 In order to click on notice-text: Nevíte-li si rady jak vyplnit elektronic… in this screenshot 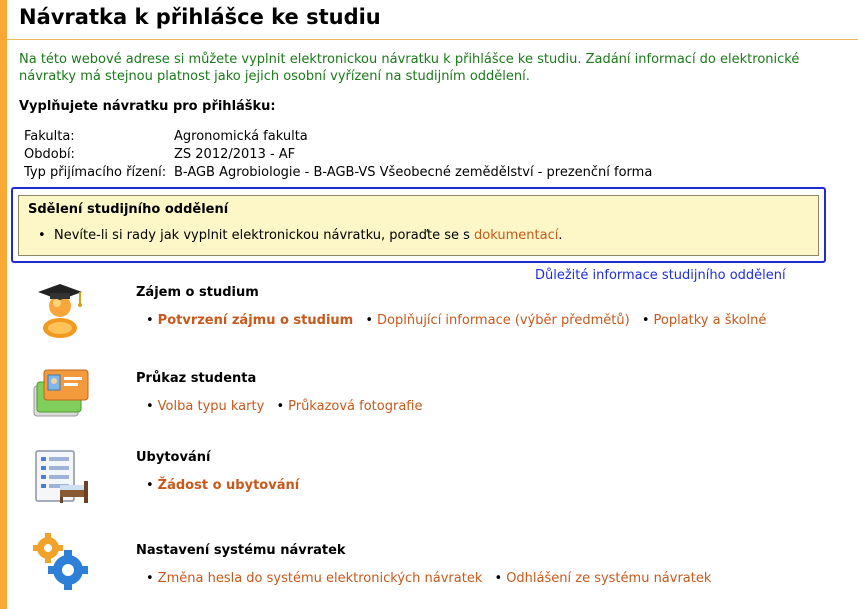, I will do `click(262, 235)`.